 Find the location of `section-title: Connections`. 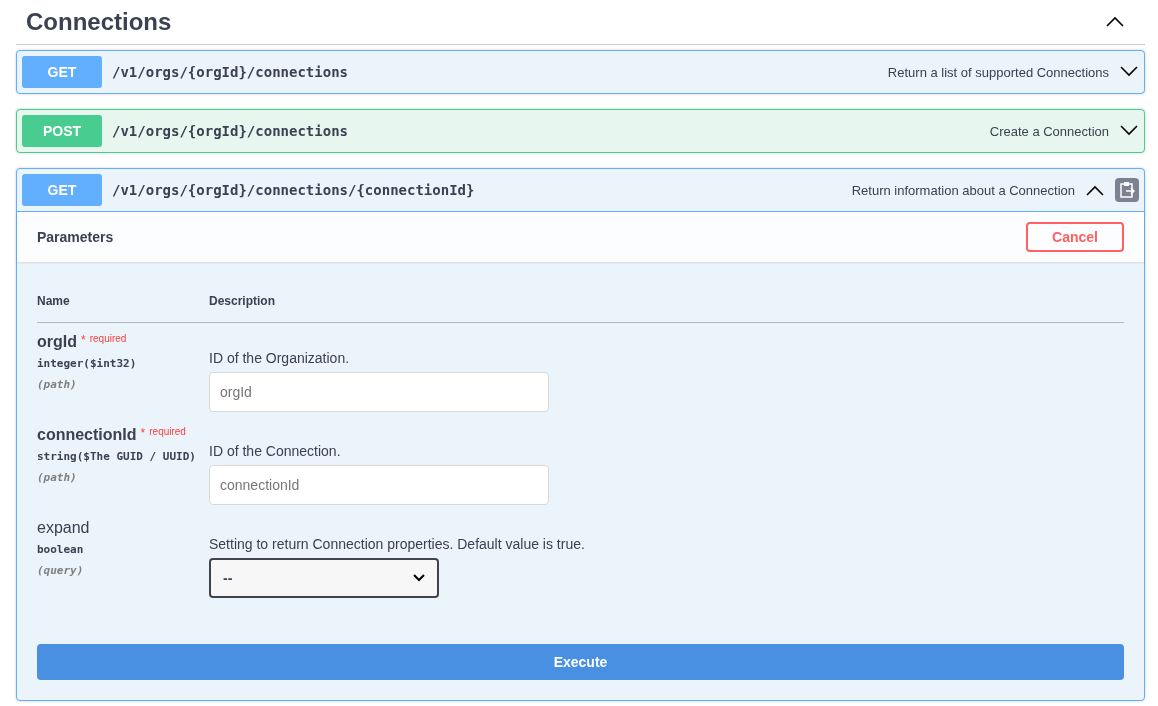

section-title: Connections is located at coordinates (99, 22).